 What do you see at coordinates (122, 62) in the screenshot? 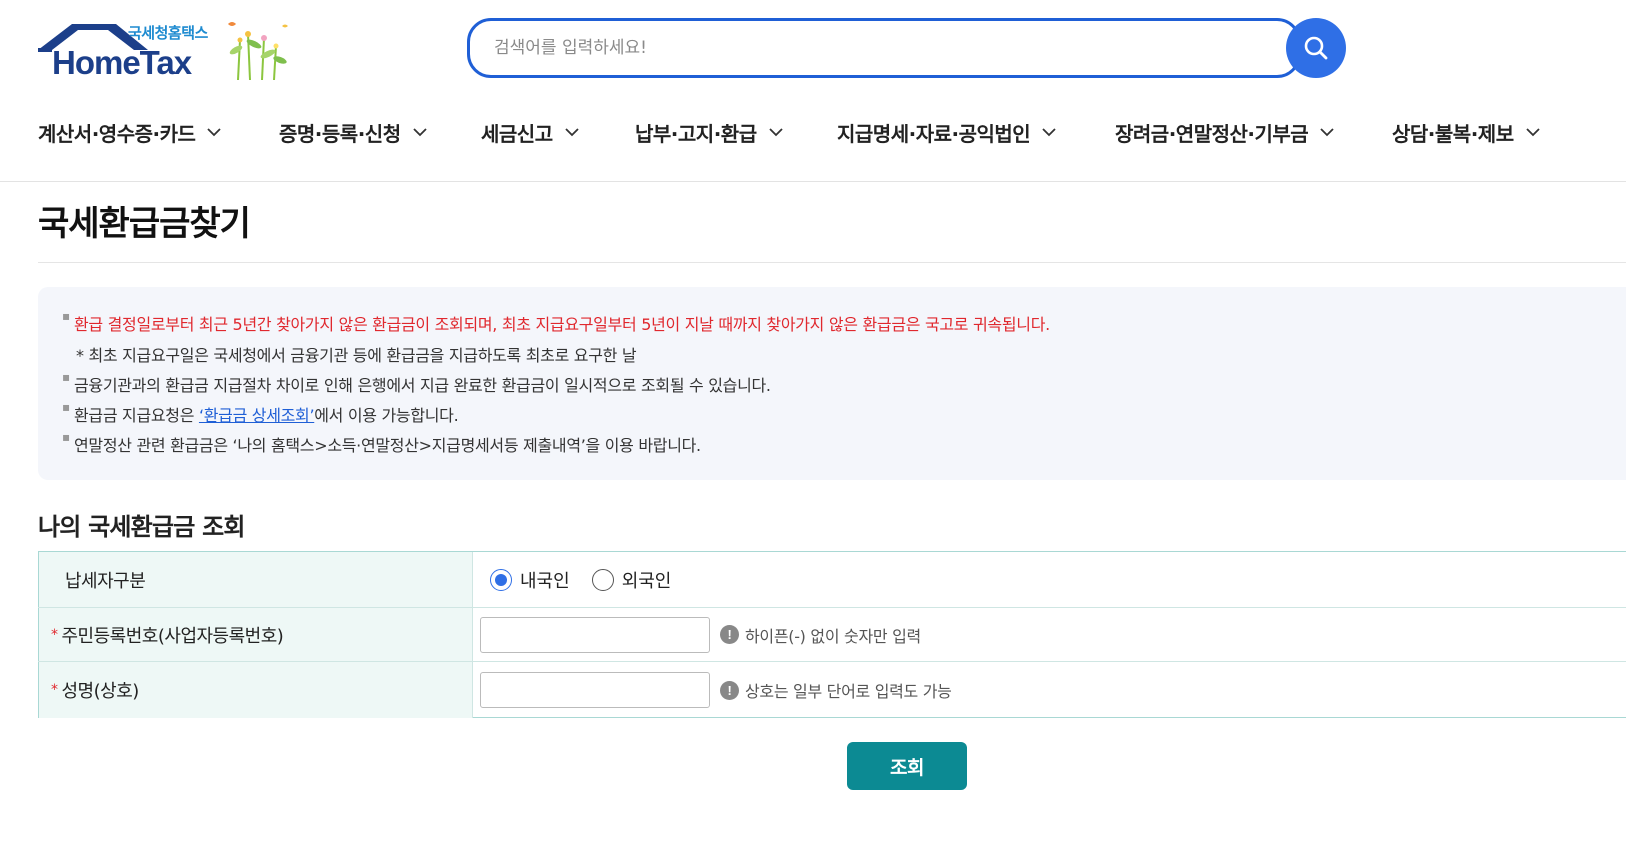
I see `logo-title: HomeTax` at bounding box center [122, 62].